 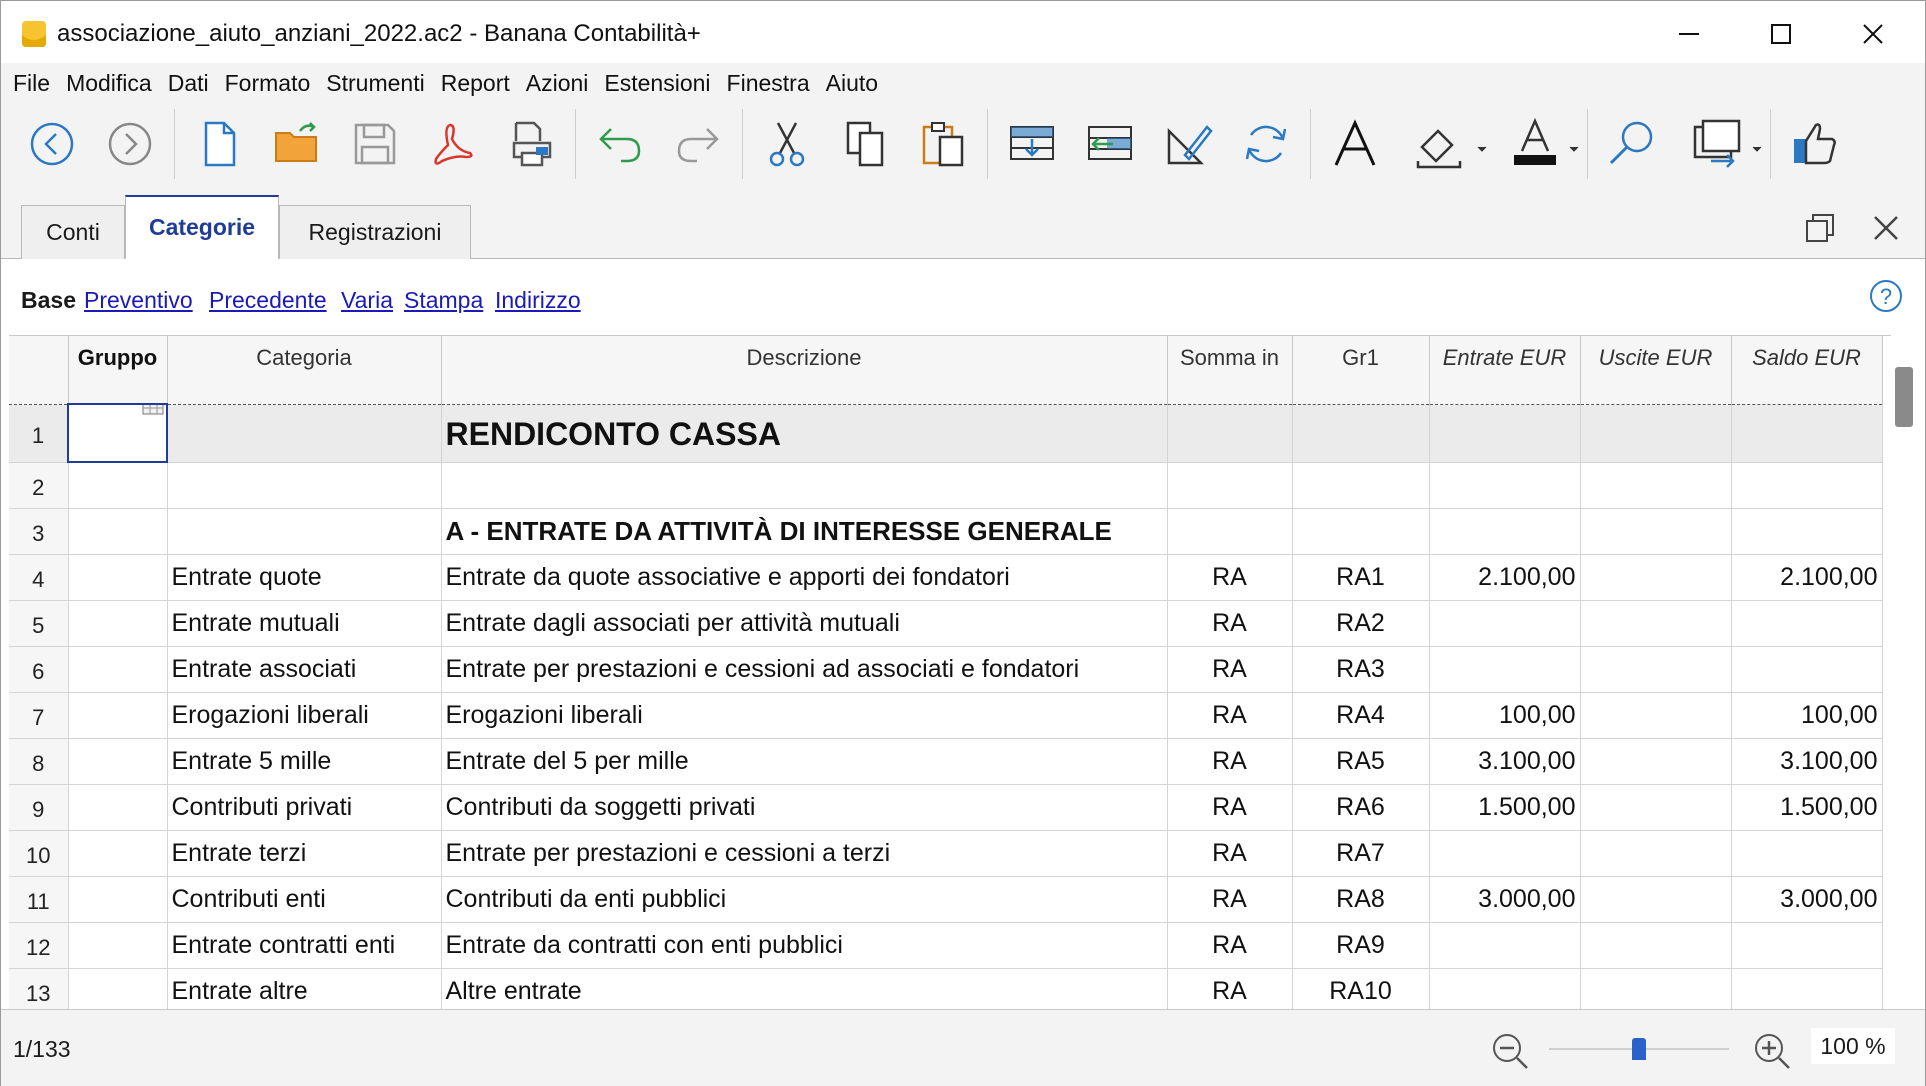 What do you see at coordinates (1505, 807) in the screenshot?
I see `cell-entrate: 1.500,00` at bounding box center [1505, 807].